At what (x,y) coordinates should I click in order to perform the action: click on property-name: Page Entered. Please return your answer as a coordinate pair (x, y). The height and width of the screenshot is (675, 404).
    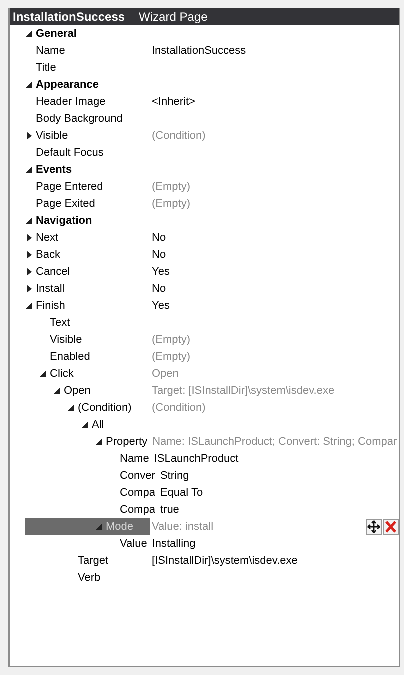
    Looking at the image, I should click on (70, 186).